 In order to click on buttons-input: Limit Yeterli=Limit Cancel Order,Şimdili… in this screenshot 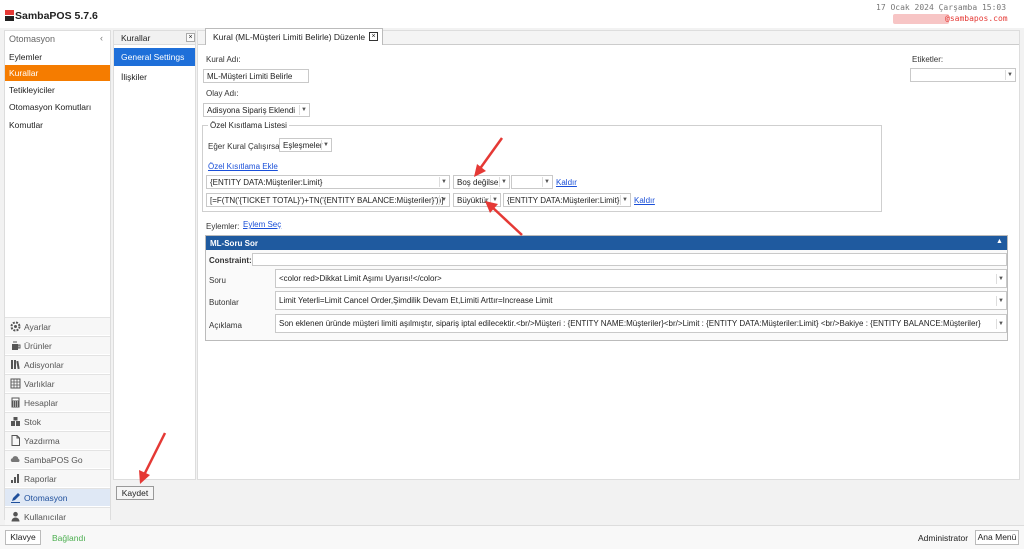, I will do `click(641, 300)`.